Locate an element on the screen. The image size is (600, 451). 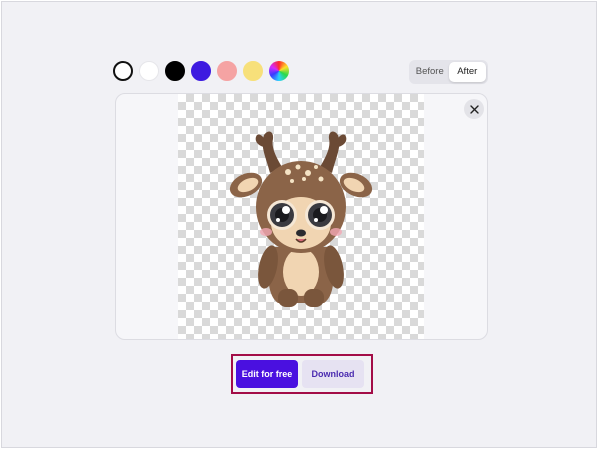
swatch-blue is located at coordinates (201, 71).